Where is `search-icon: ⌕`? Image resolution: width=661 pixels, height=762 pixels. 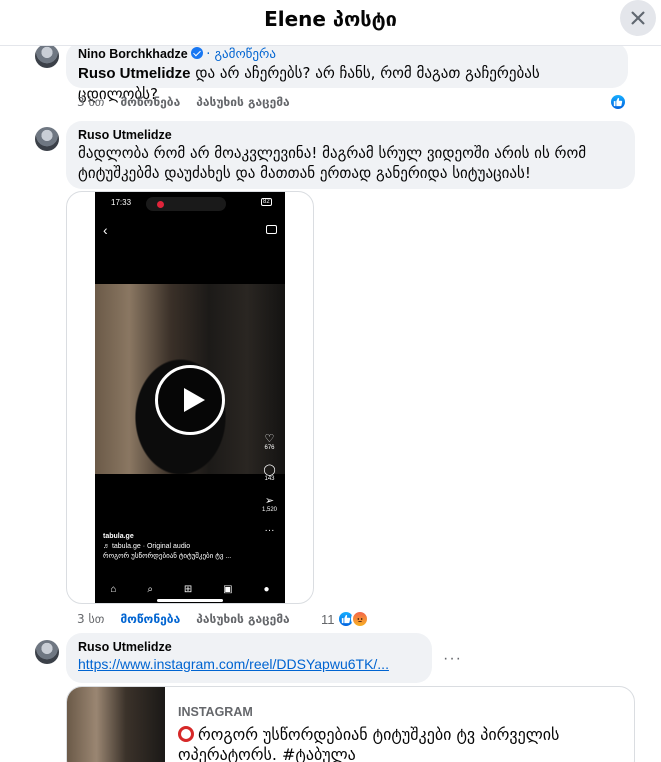 search-icon: ⌕ is located at coordinates (150, 589).